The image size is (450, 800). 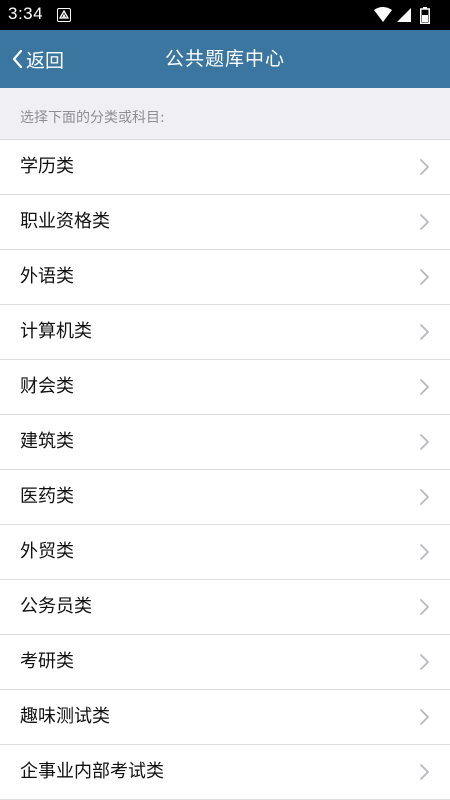 What do you see at coordinates (225, 662) in the screenshot?
I see `list-item: 考研类` at bounding box center [225, 662].